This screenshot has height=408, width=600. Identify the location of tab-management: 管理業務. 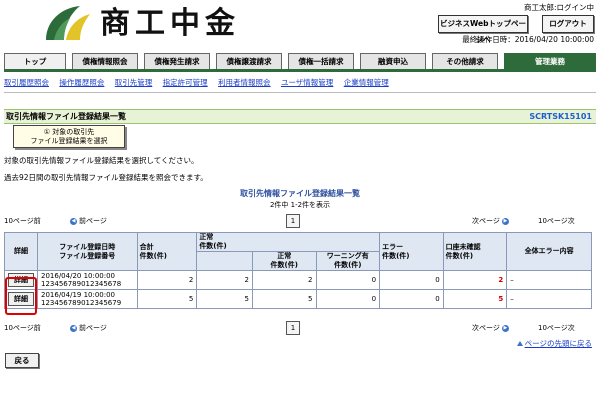
(550, 61).